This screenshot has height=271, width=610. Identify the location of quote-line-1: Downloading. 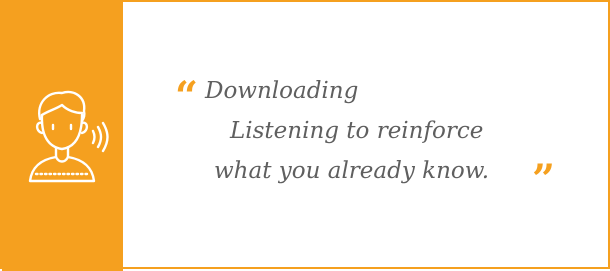
(282, 91).